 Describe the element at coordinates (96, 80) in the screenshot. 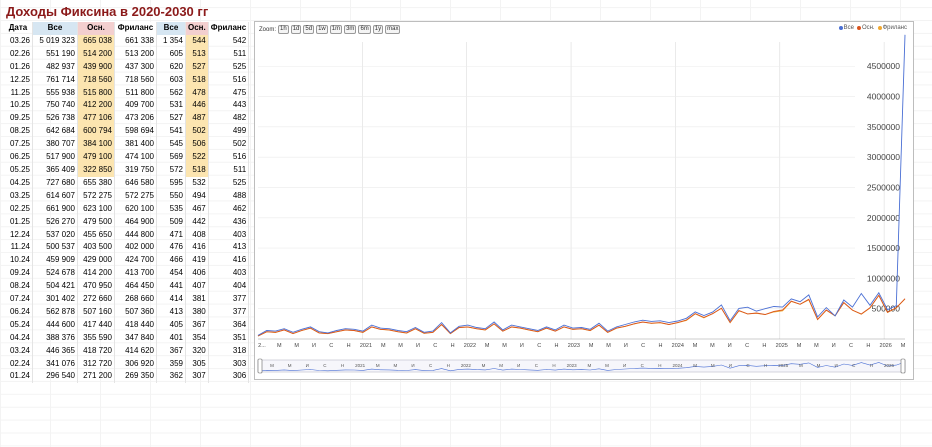

I see `table-cell: 718 560` at that location.